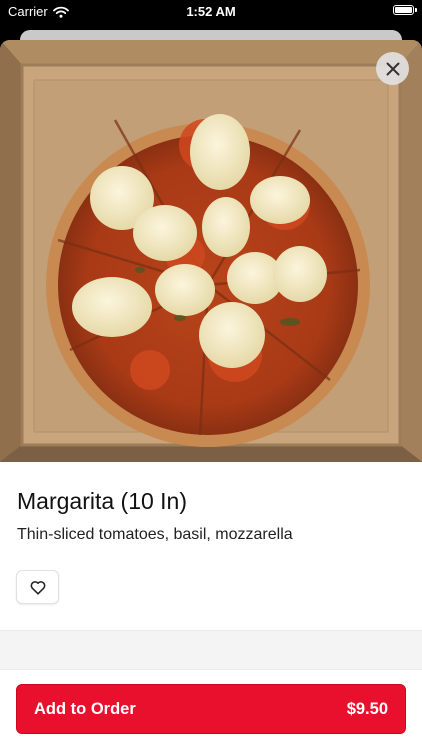  Describe the element at coordinates (155, 534) in the screenshot. I see `item-description: Thin-sliced tomatoes, basil, mozzarella` at that location.